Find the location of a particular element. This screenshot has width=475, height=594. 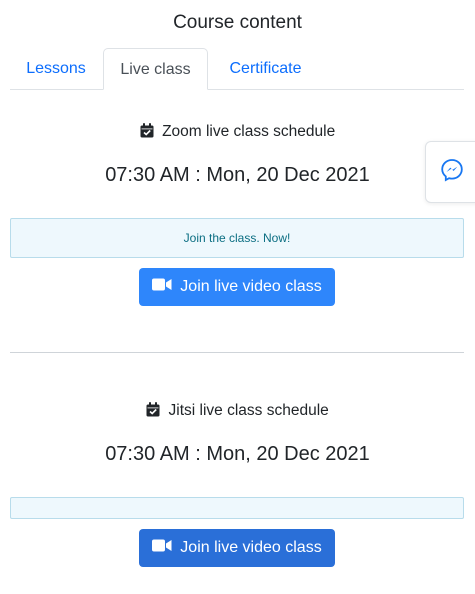

page-title: Course content is located at coordinates (237, 22).